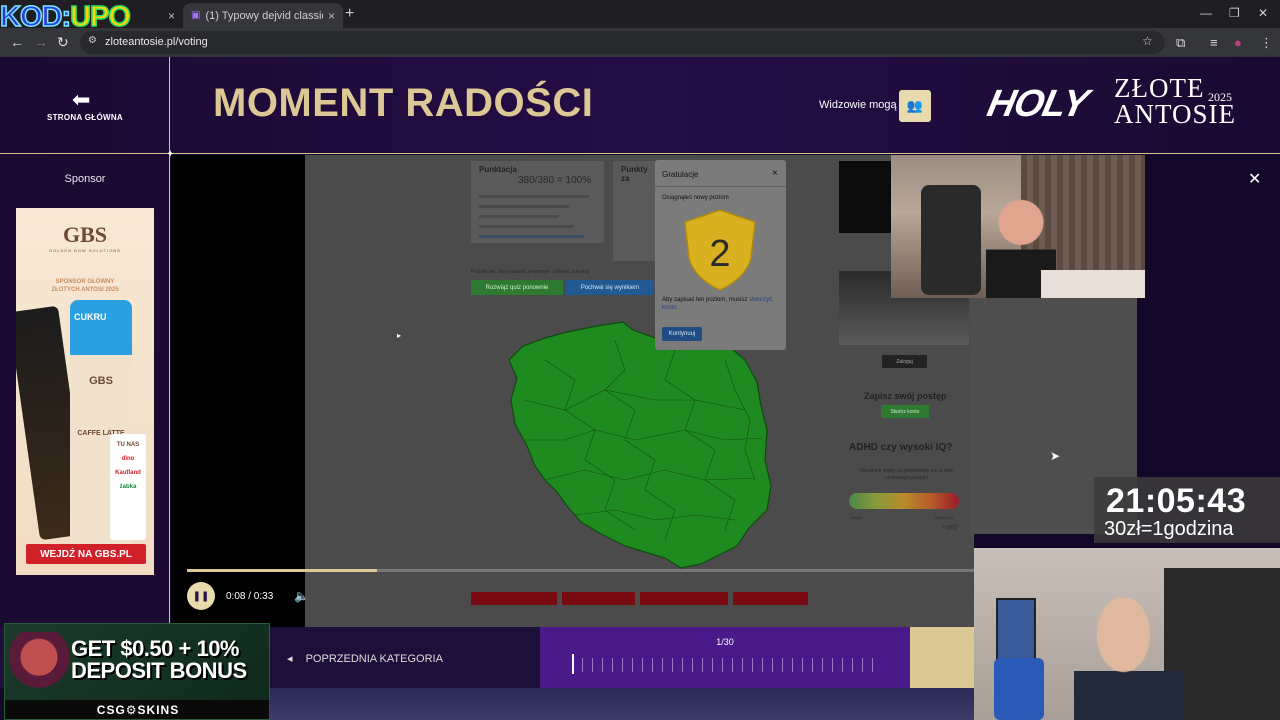  What do you see at coordinates (39, 668) in the screenshot?
I see `mascot-image` at bounding box center [39, 668].